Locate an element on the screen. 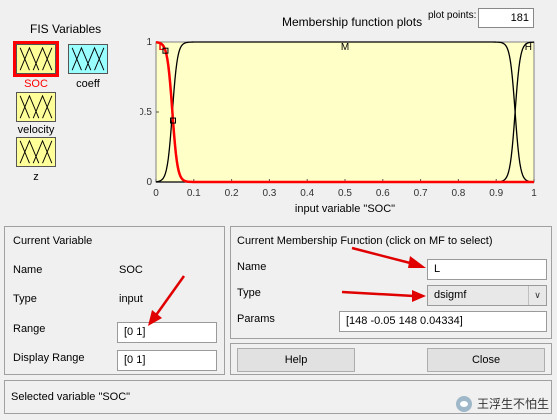  help-button: Help is located at coordinates (296, 360).